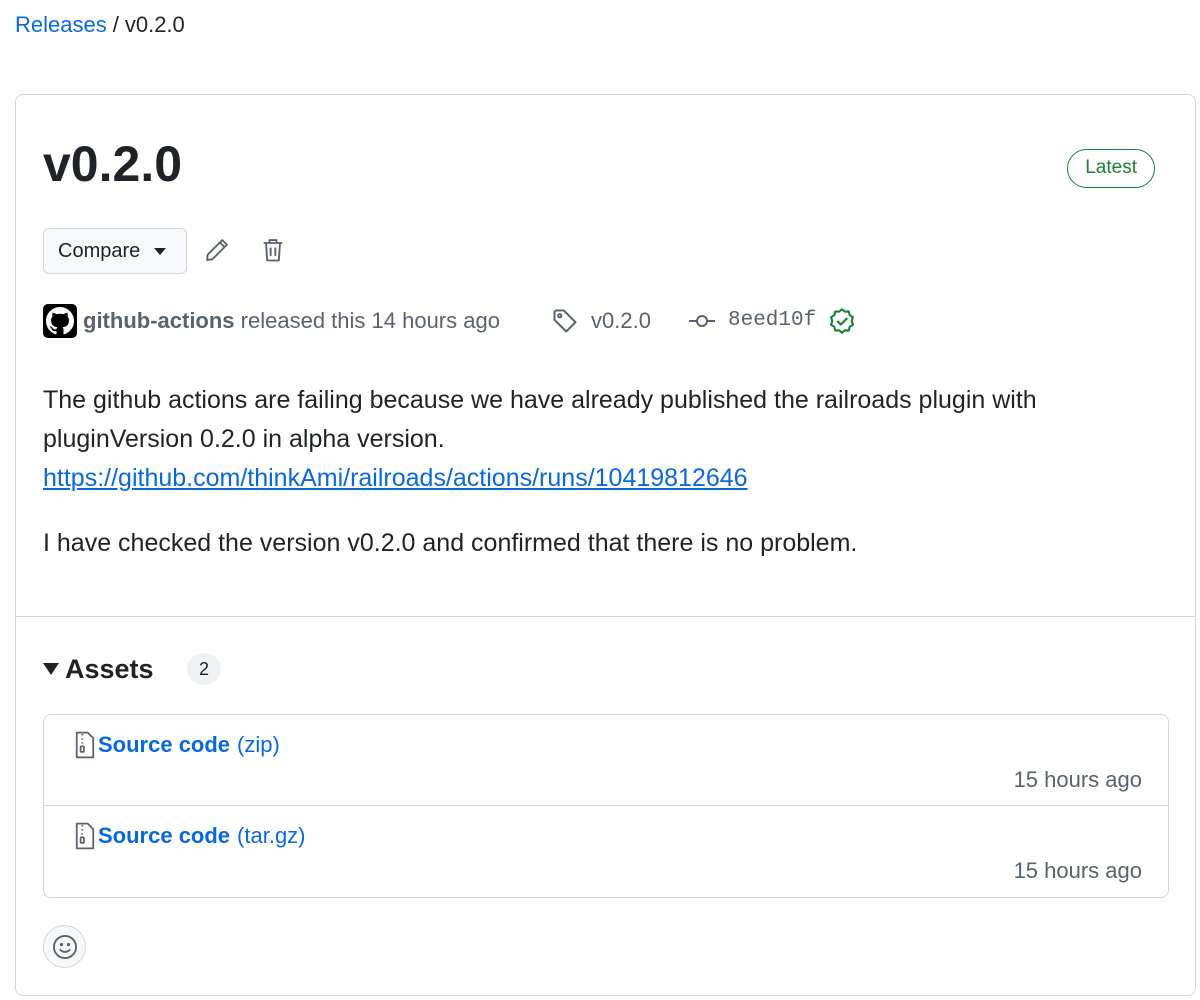  I want to click on asset-row: Source code (tar.gz) 15 hours ago, so click(606, 851).